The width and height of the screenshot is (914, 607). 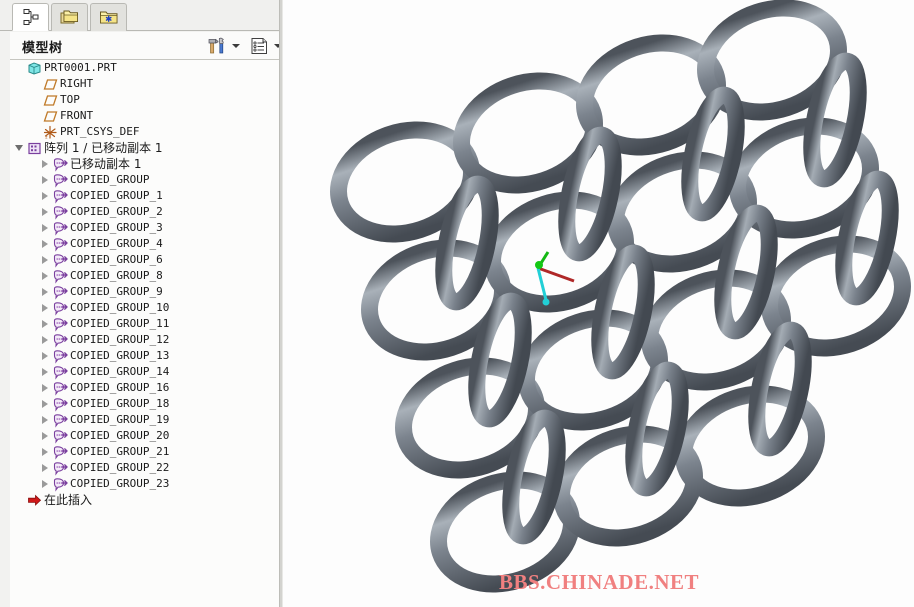 What do you see at coordinates (144, 324) in the screenshot?
I see `tree-row: COPIED_GROUP_11` at bounding box center [144, 324].